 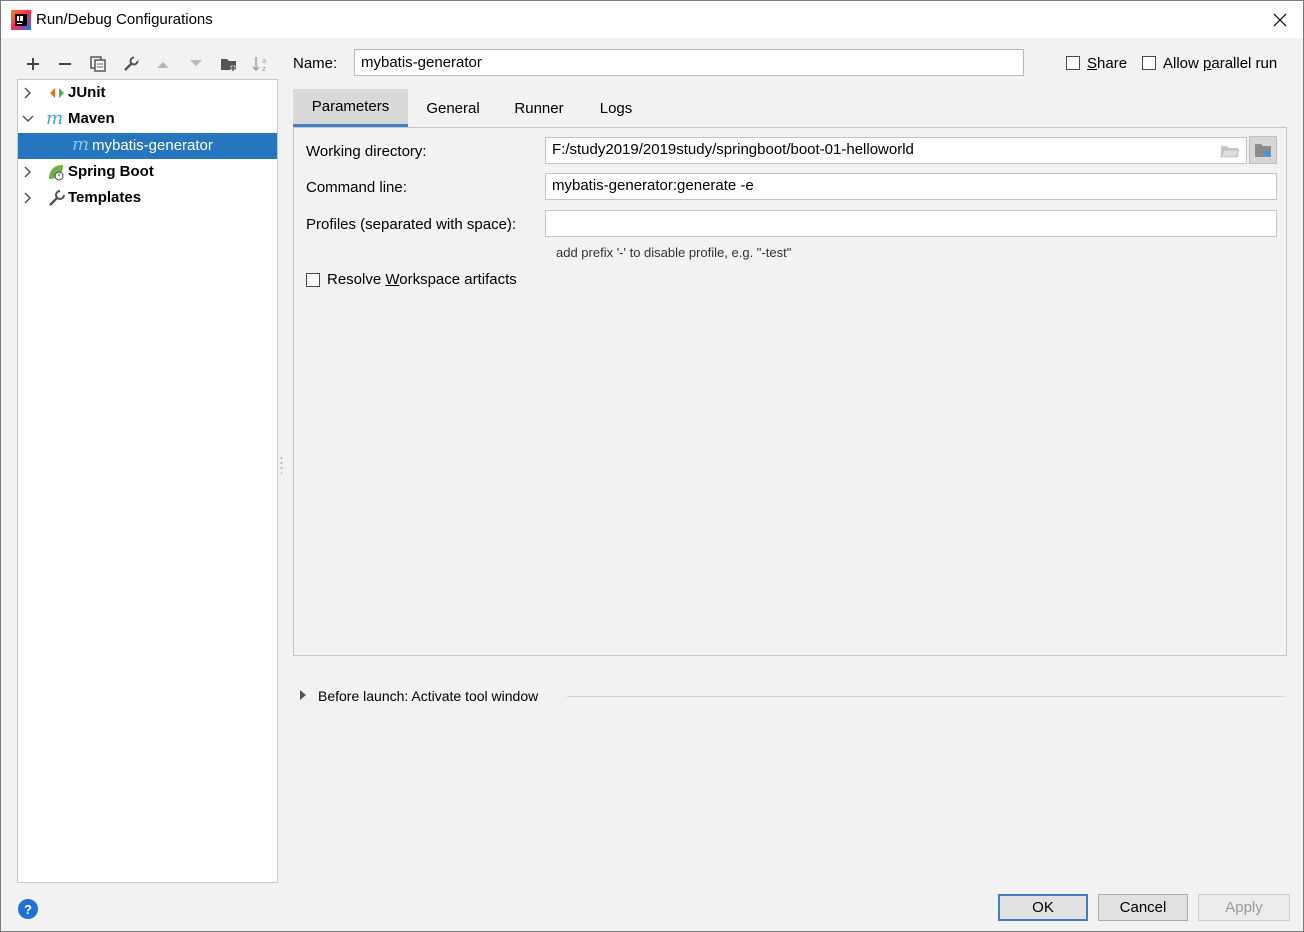 I want to click on ok-button: OK, so click(x=1043, y=907).